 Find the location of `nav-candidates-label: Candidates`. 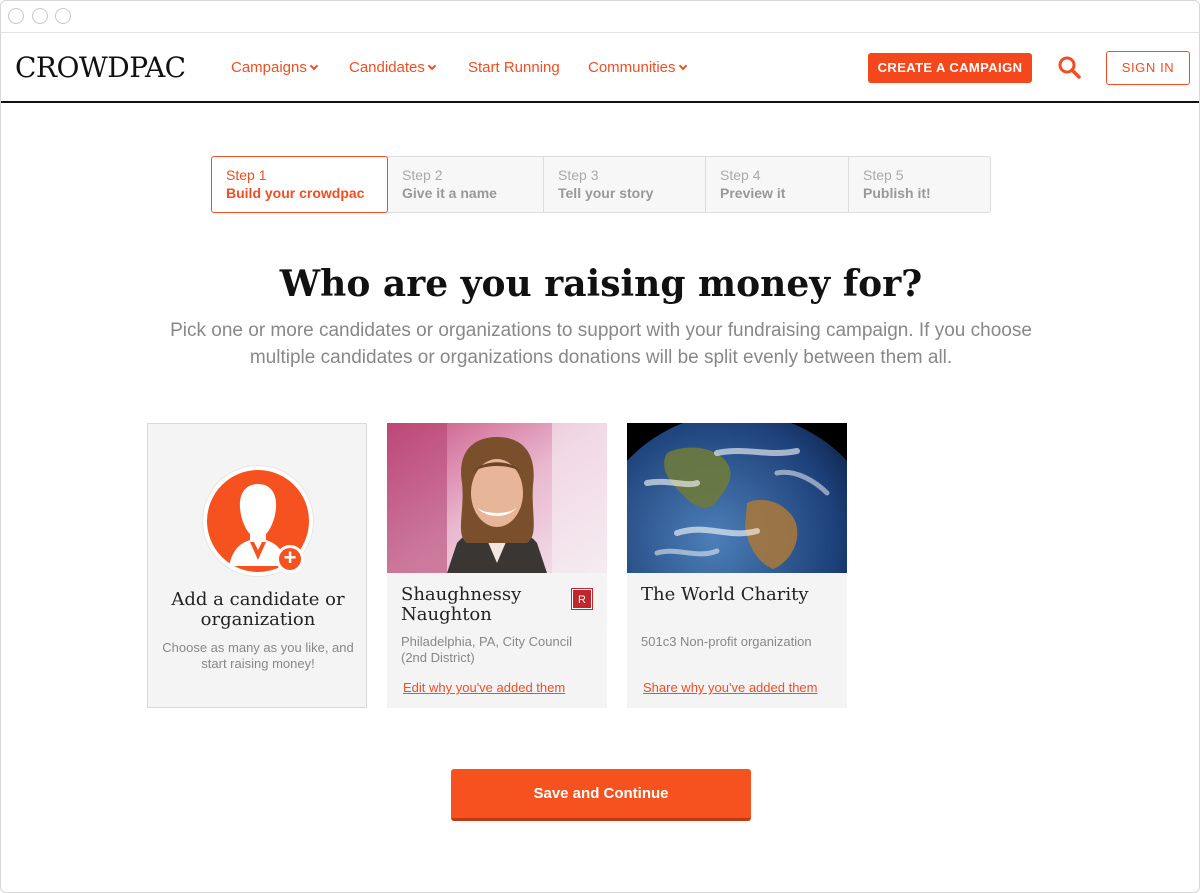

nav-candidates-label: Candidates is located at coordinates (387, 67).